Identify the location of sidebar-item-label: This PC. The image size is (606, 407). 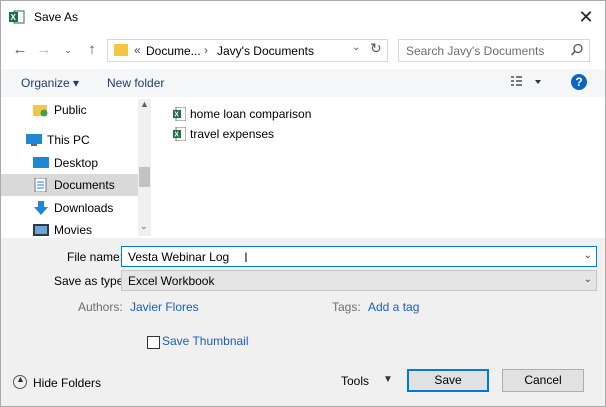
(68, 140).